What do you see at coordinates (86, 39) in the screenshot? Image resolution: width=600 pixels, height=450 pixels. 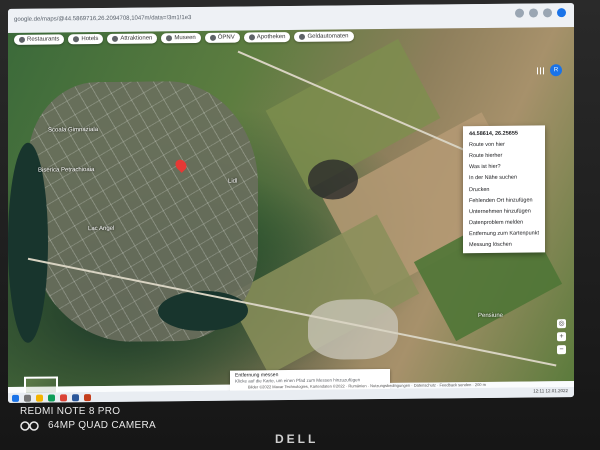 I see `chip-hotels: Hotels` at bounding box center [86, 39].